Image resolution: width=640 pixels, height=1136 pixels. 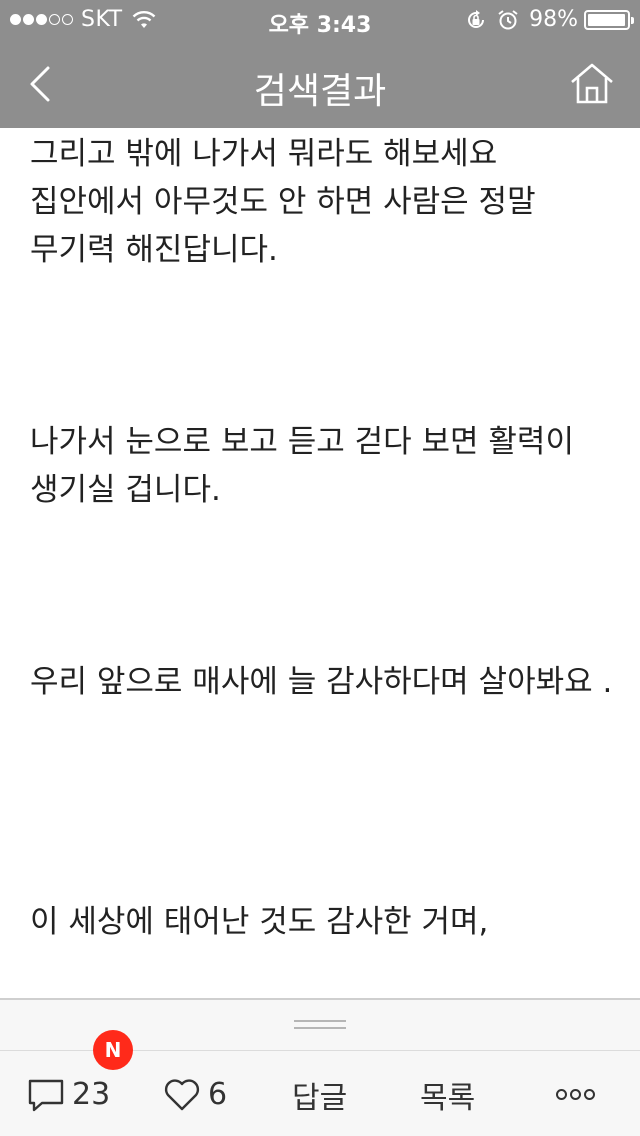 I want to click on top-bar: SKT 오후 3:43 98% 검색결과, so click(x=320, y=64).